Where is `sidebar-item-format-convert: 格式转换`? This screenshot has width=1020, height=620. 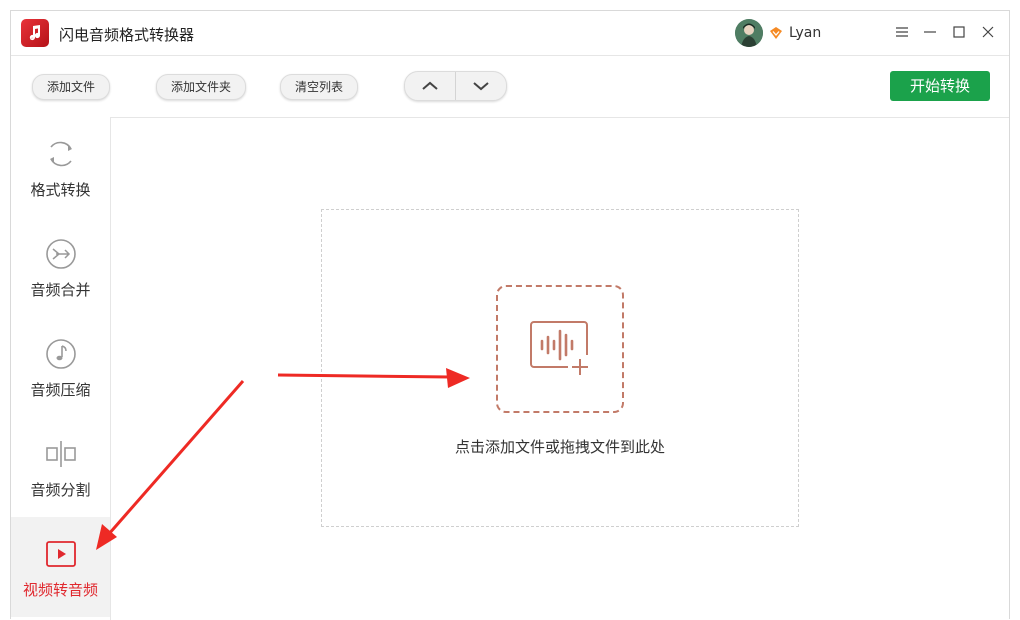
sidebar-item-format-convert: 格式转换 is located at coordinates (60, 167).